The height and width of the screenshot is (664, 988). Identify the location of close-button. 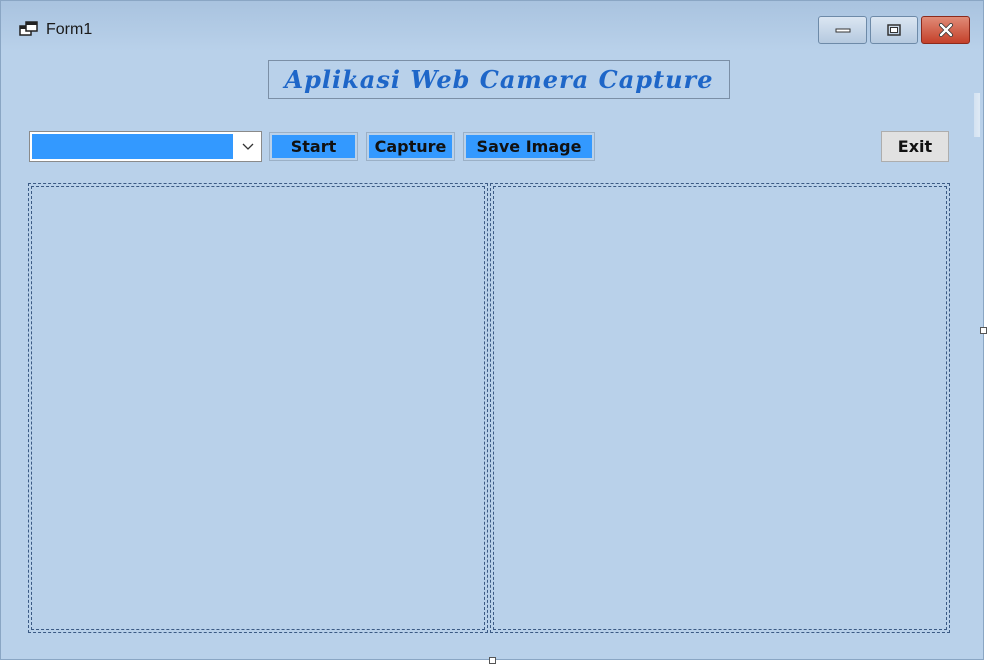
(945, 30).